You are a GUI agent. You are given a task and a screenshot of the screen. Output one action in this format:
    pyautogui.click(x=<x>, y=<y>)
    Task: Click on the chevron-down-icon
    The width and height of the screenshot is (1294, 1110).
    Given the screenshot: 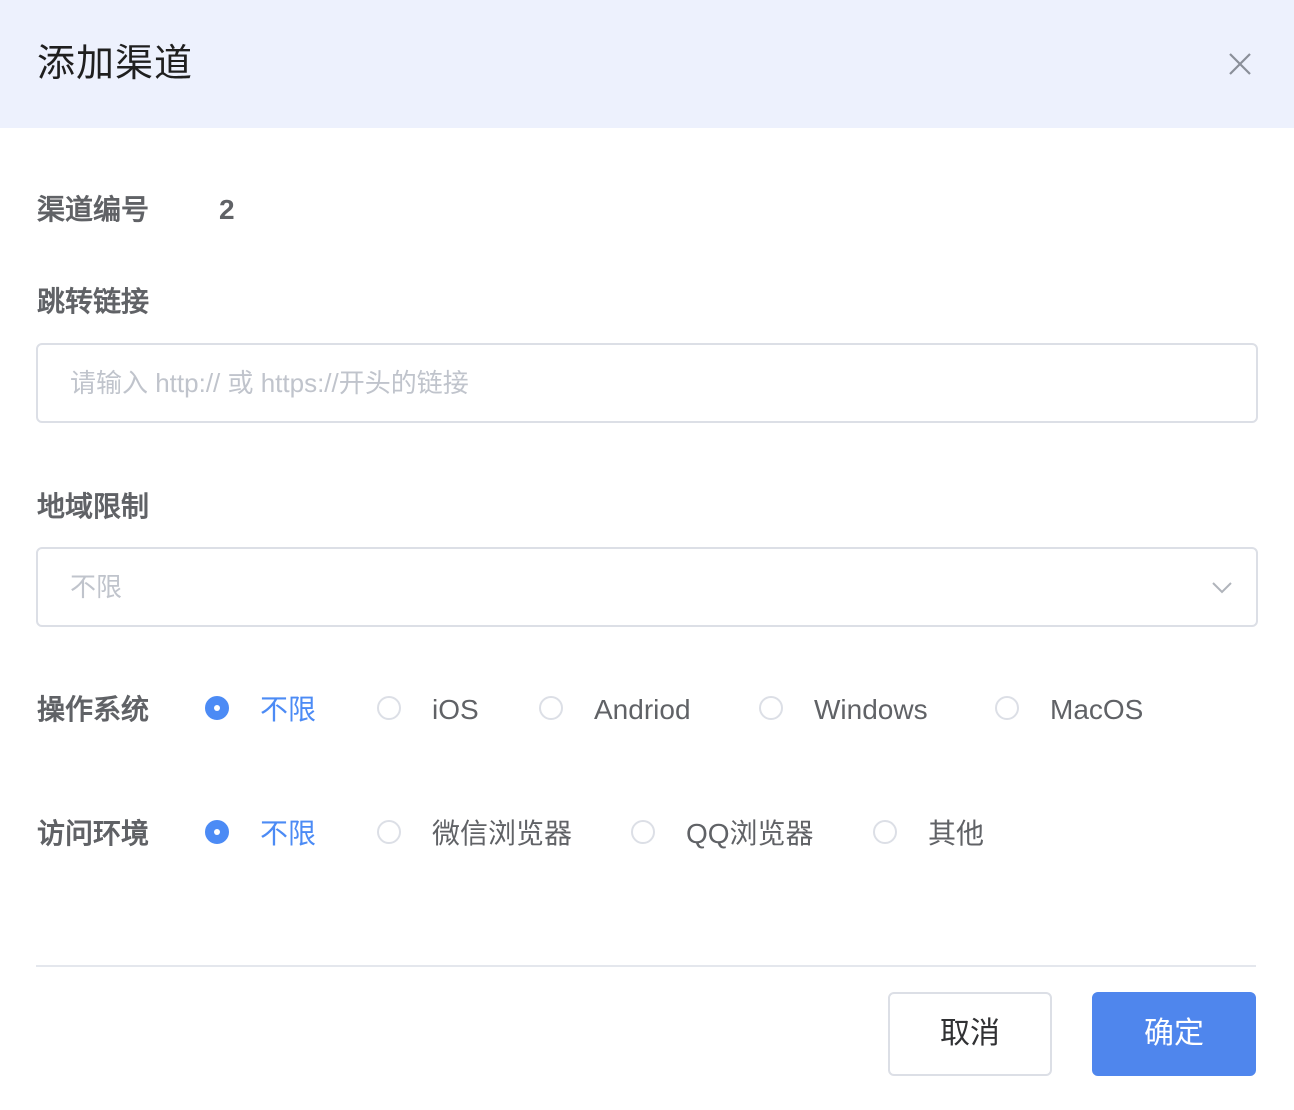 What is the action you would take?
    pyautogui.click(x=1222, y=588)
    